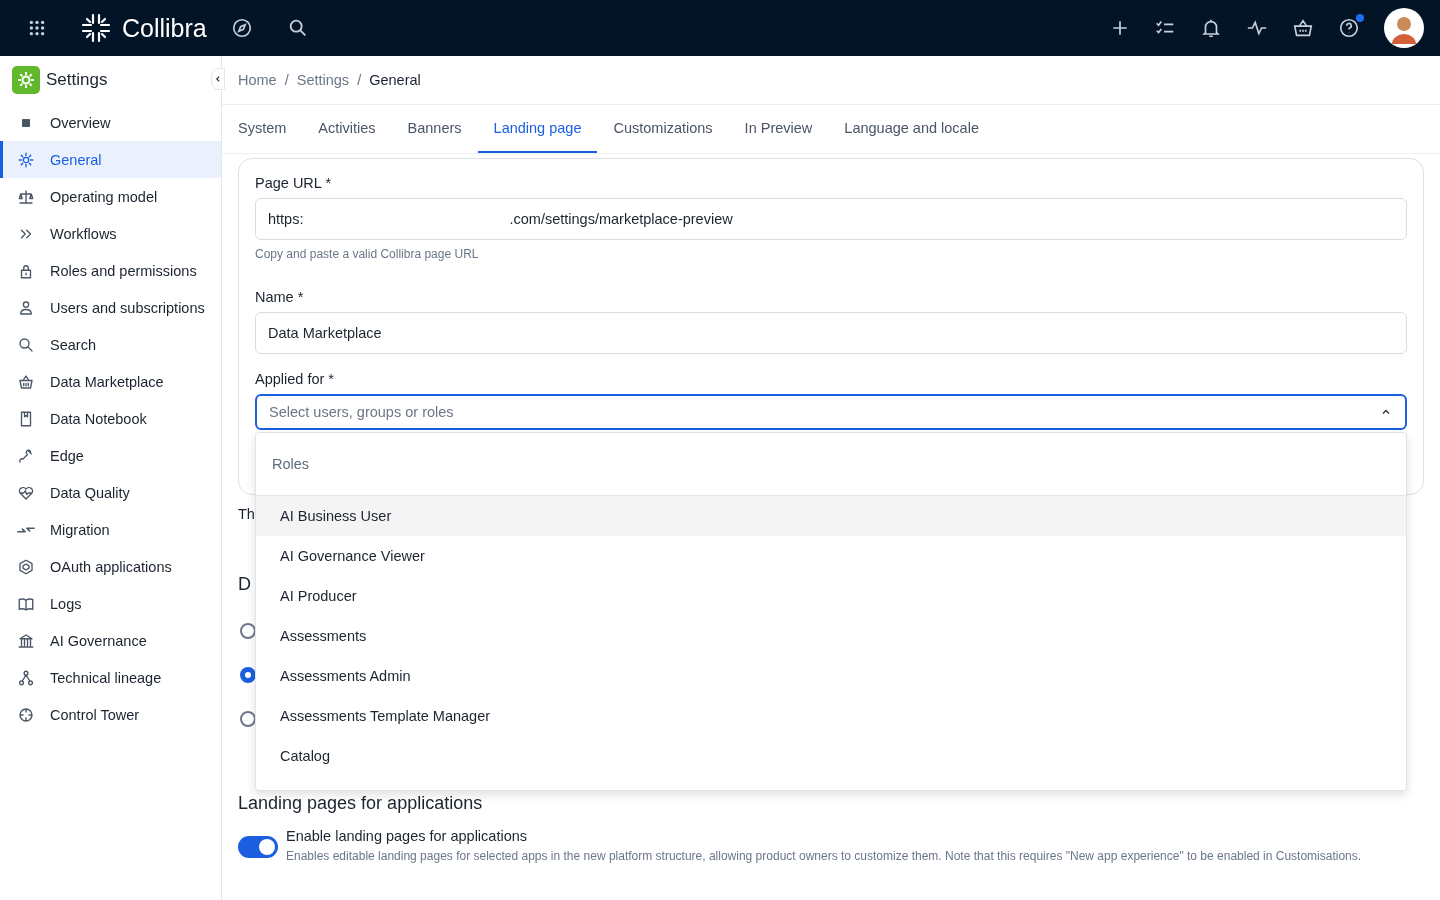 This screenshot has width=1440, height=900. I want to click on search-icon, so click(26, 344).